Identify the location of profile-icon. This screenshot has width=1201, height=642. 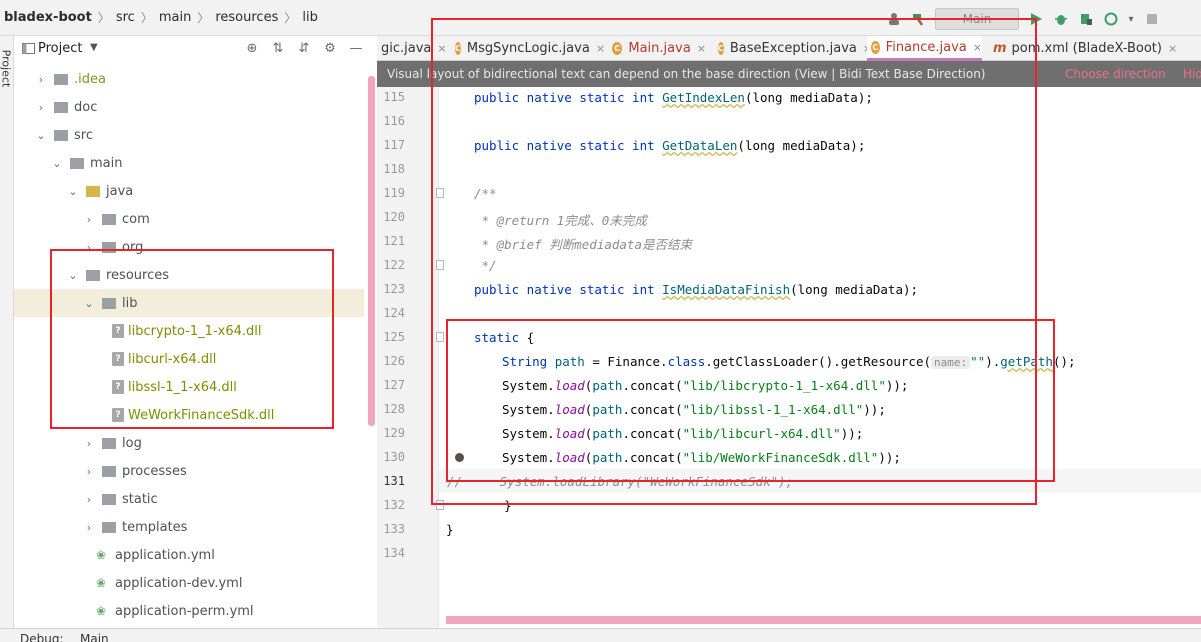
(1110, 19).